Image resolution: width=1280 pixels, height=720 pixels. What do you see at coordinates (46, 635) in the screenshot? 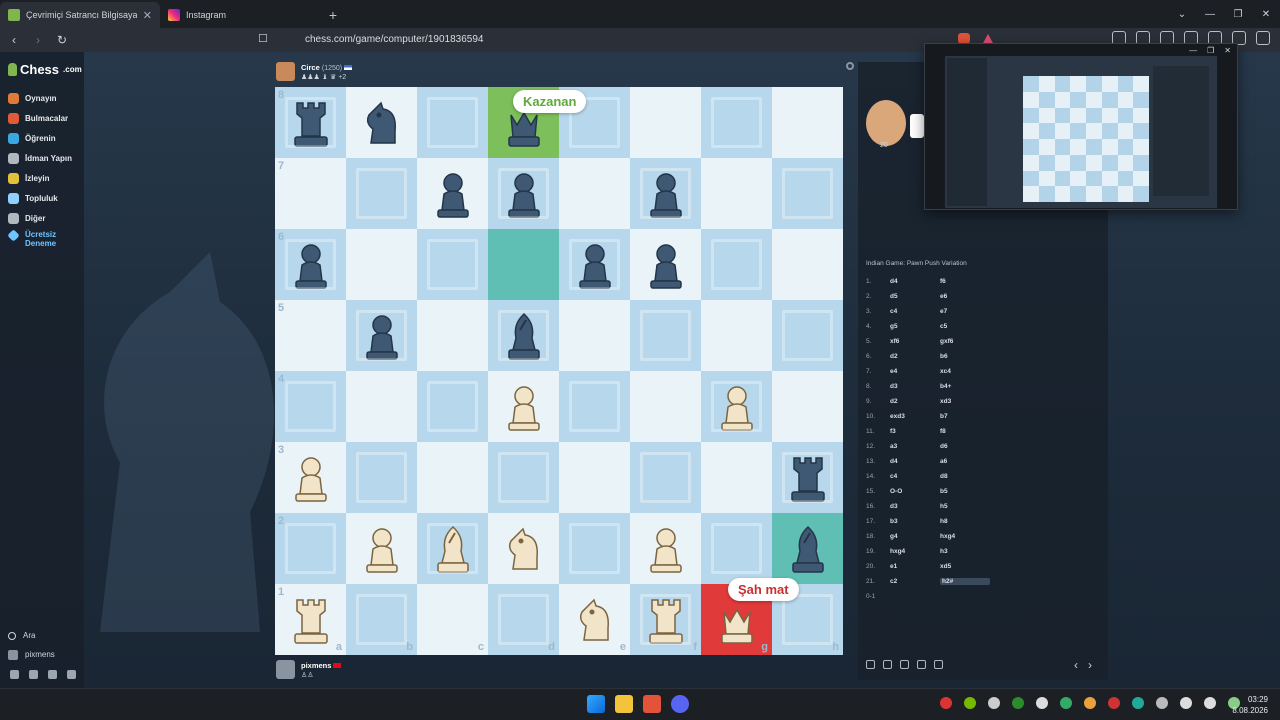
I see `sidebar-search: Ara` at bounding box center [46, 635].